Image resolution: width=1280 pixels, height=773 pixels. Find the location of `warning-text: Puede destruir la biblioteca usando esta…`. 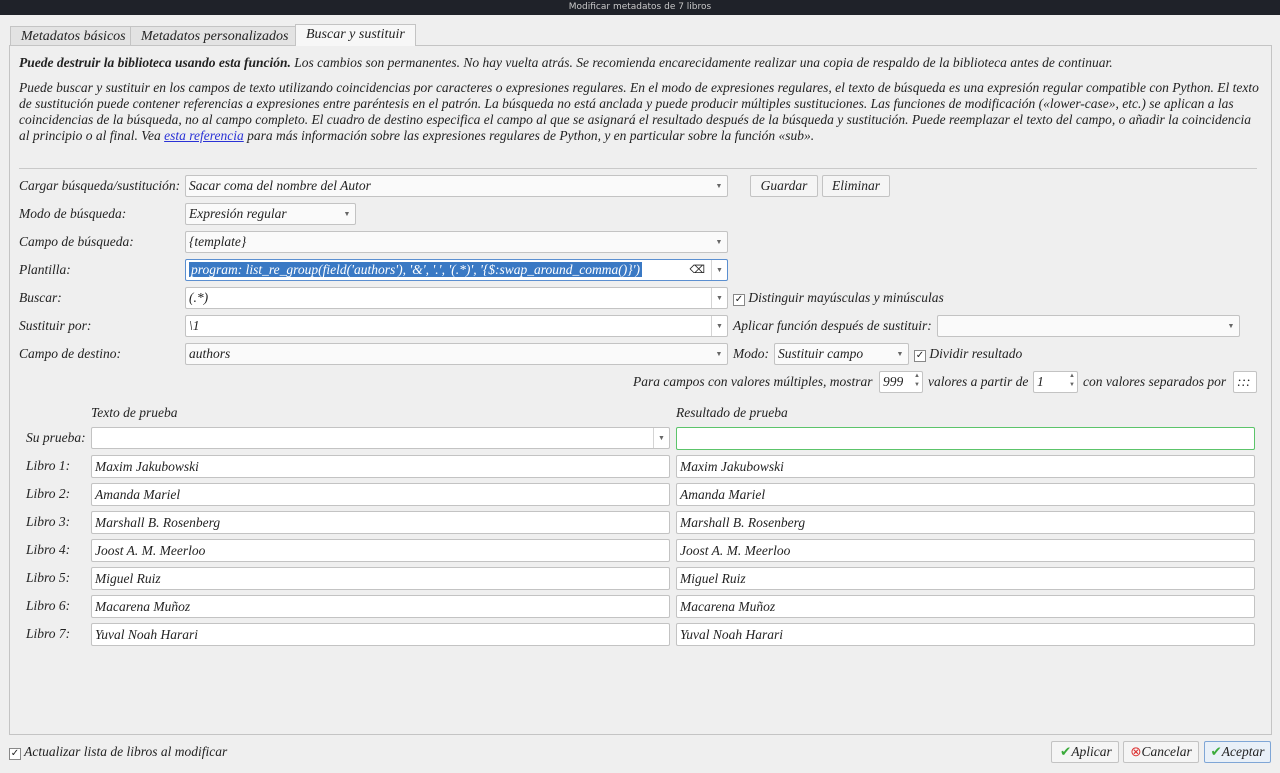

warning-text: Puede destruir la biblioteca usando esta… is located at coordinates (639, 63).